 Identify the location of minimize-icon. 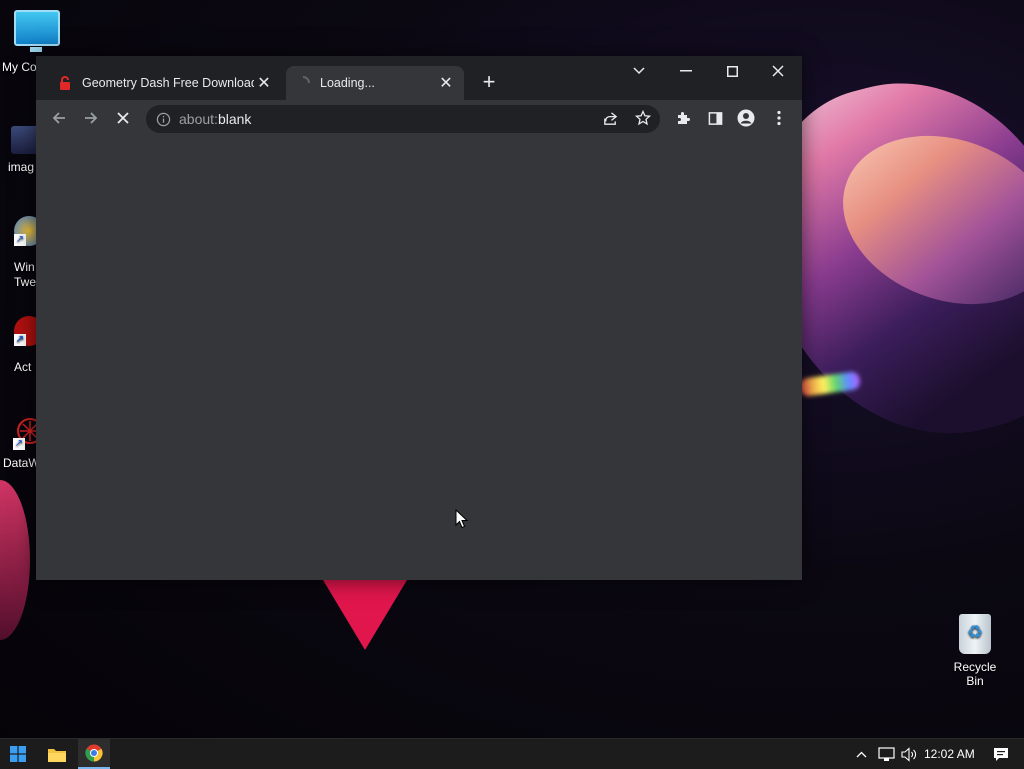
(686, 71).